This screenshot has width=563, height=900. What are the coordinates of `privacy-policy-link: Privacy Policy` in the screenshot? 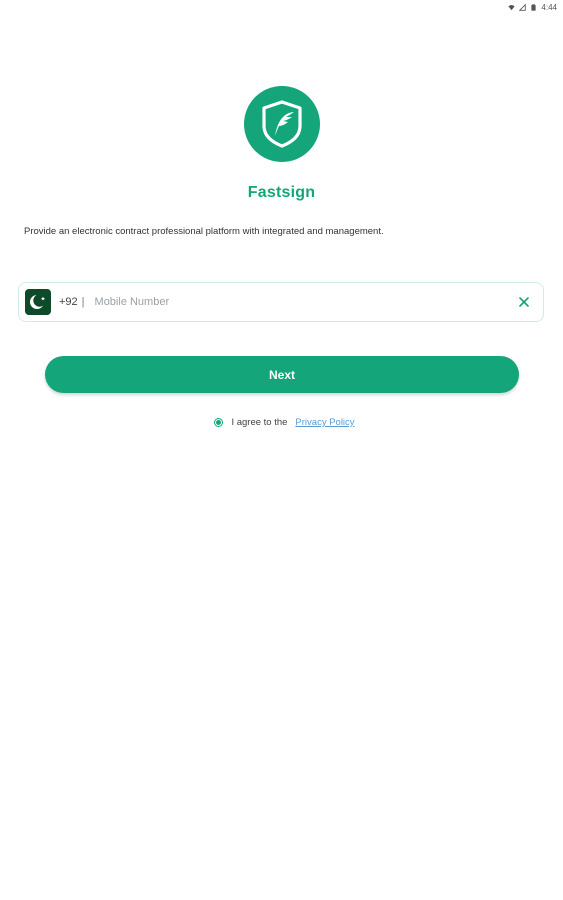 It's located at (324, 422).